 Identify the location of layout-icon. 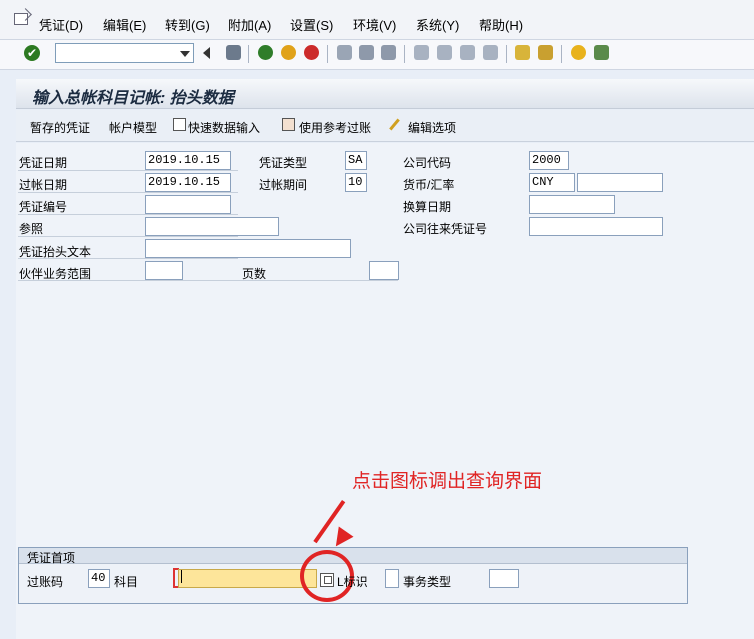
(601, 52).